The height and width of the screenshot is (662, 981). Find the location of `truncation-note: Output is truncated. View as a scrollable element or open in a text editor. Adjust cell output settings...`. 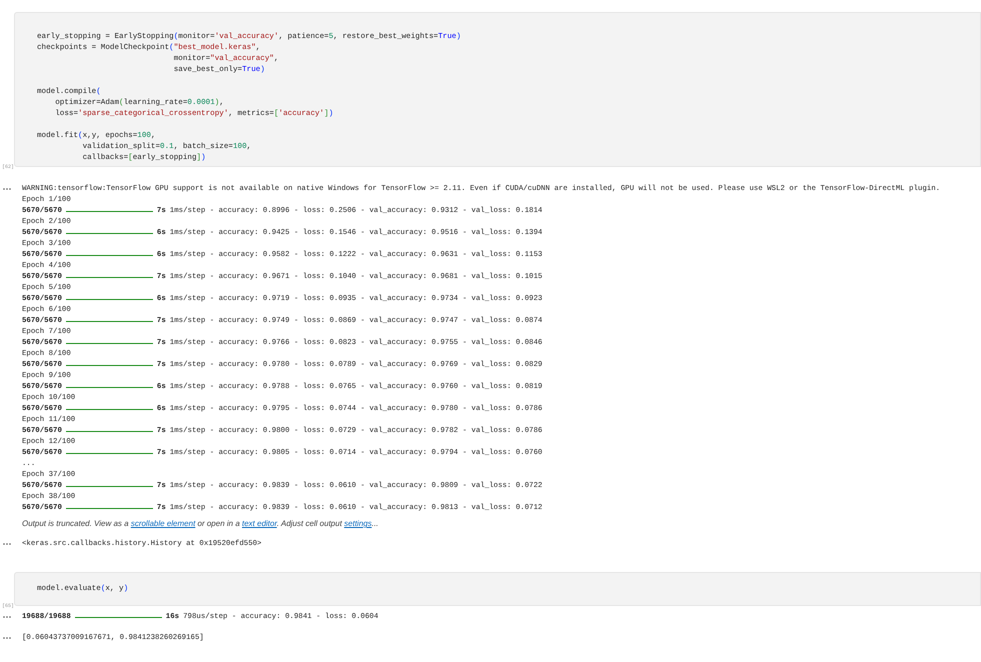

truncation-note: Output is truncated. View as a scrollable element or open in a text editor. Adjust cell output settings... is located at coordinates (200, 523).